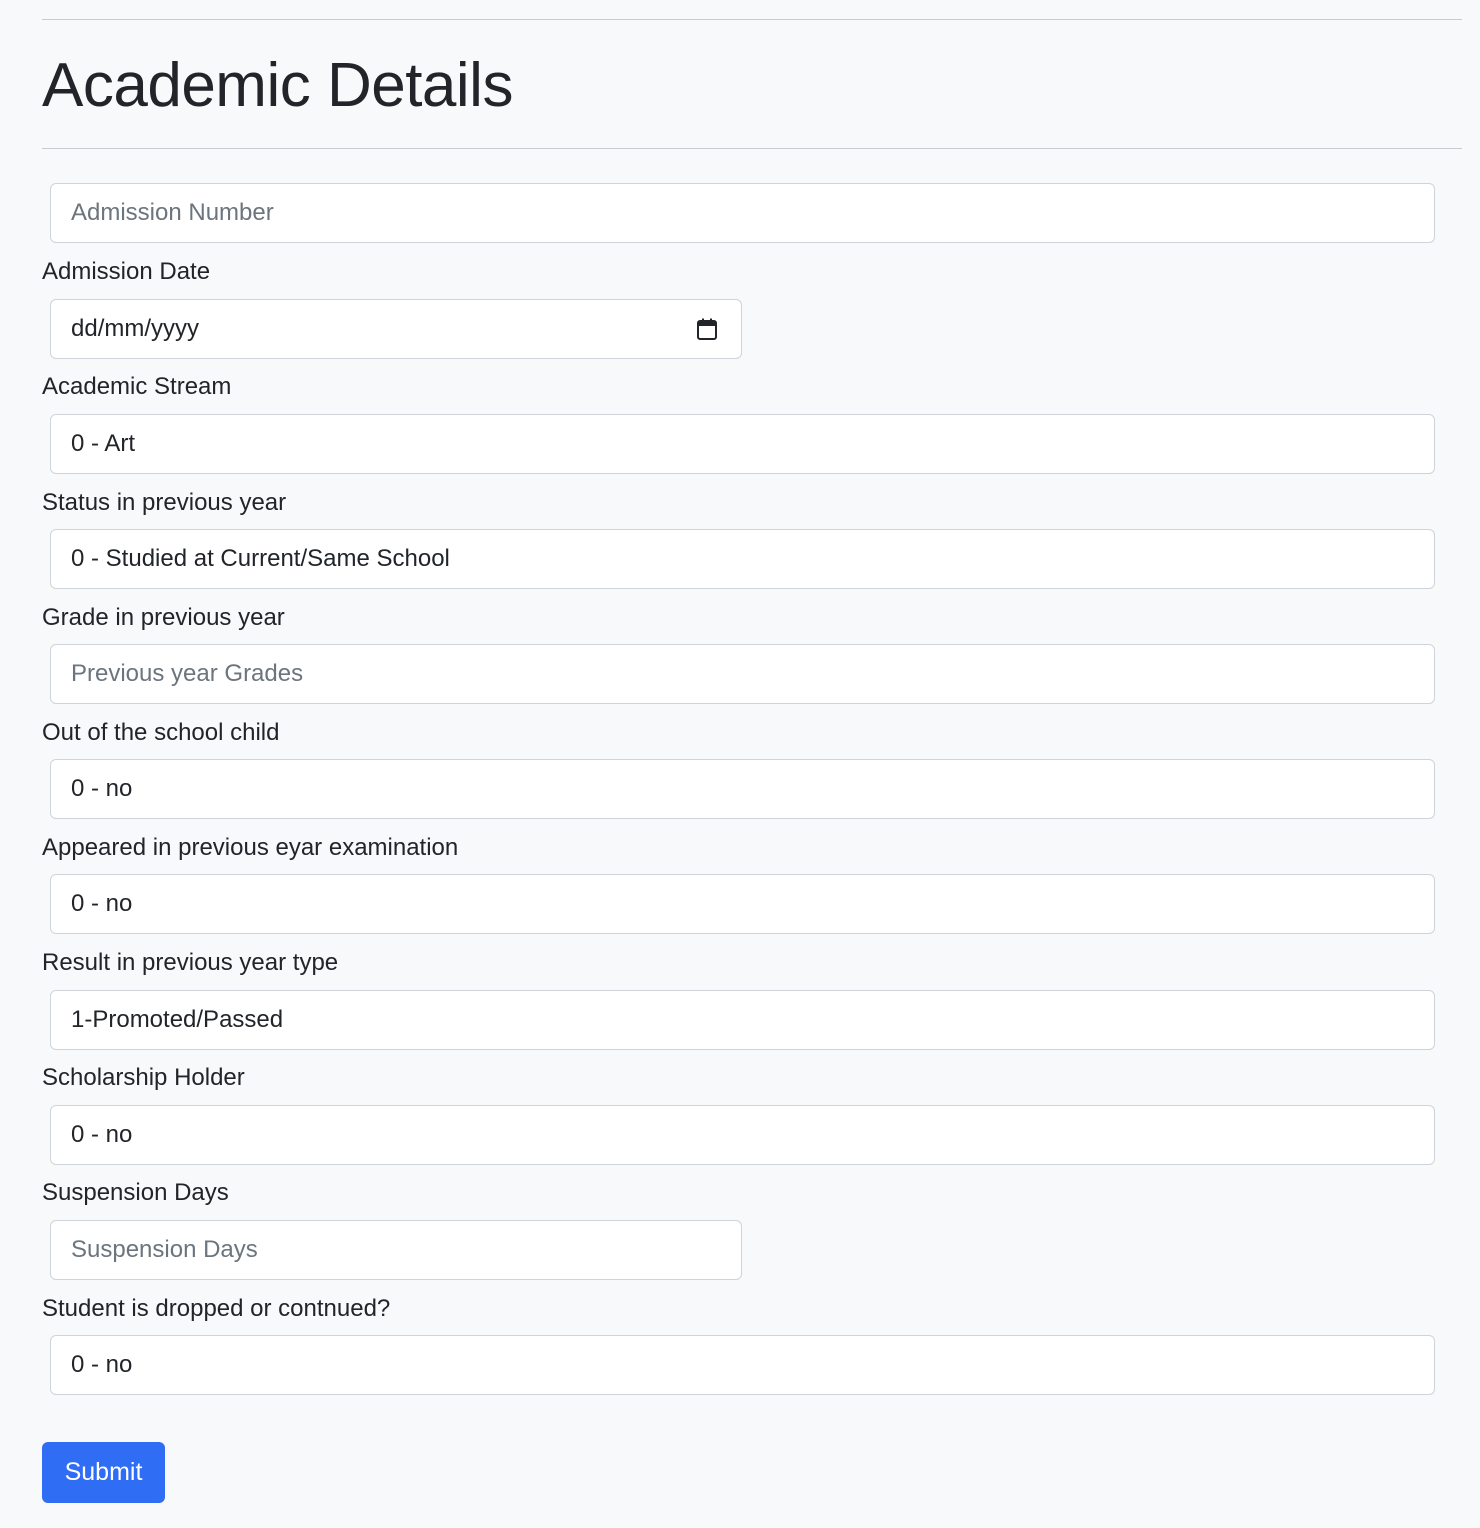  Describe the element at coordinates (742, 213) in the screenshot. I see `admission-number-input` at that location.